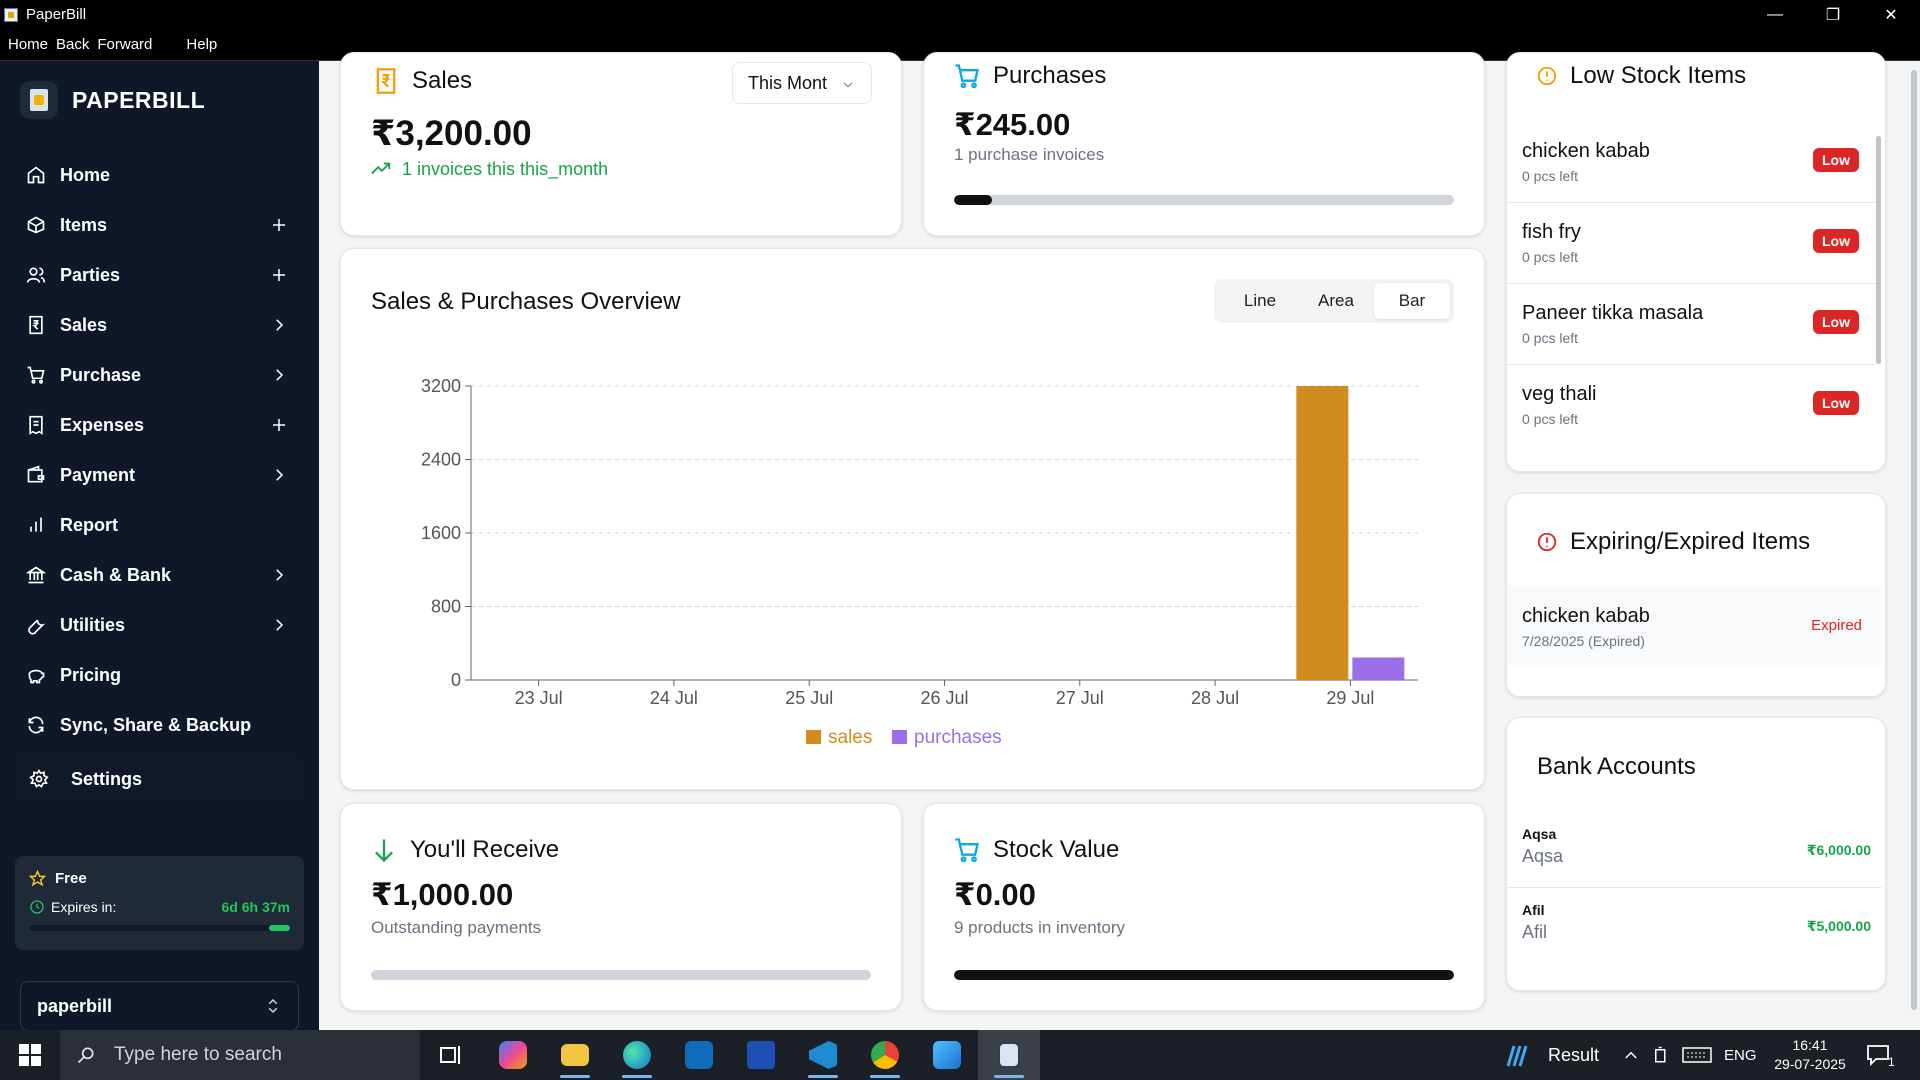 Image resolution: width=1920 pixels, height=1080 pixels. I want to click on company-select: paperbill, so click(159, 1006).